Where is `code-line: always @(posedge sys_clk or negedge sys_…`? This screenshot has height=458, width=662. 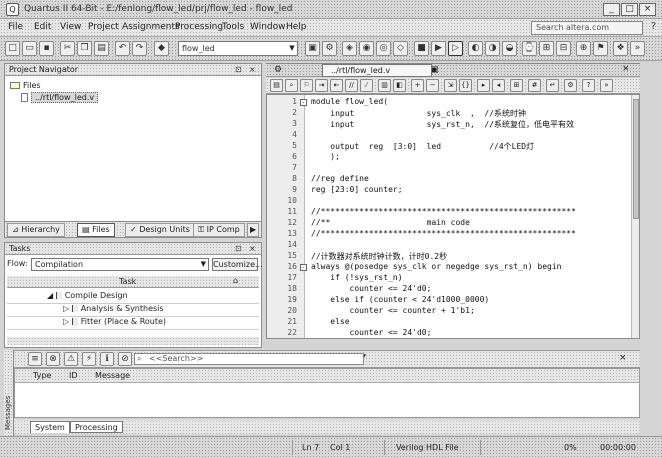 code-line: always @(posedge sys_clk or negedge sys_… is located at coordinates (436, 266).